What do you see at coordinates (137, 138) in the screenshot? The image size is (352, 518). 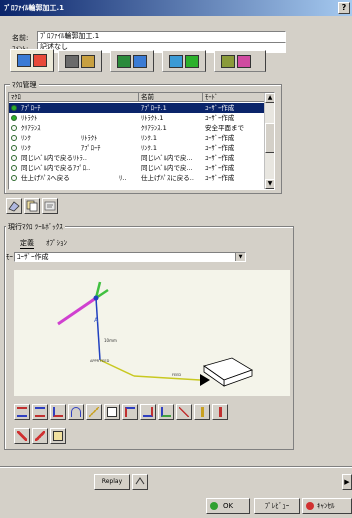 I see `macro-row: ﾘﾝｸ ﾘﾄﾗｸﾄ ﾘﾝｸ.1 ﾕｰｻﾞｰ作成` at bounding box center [137, 138].